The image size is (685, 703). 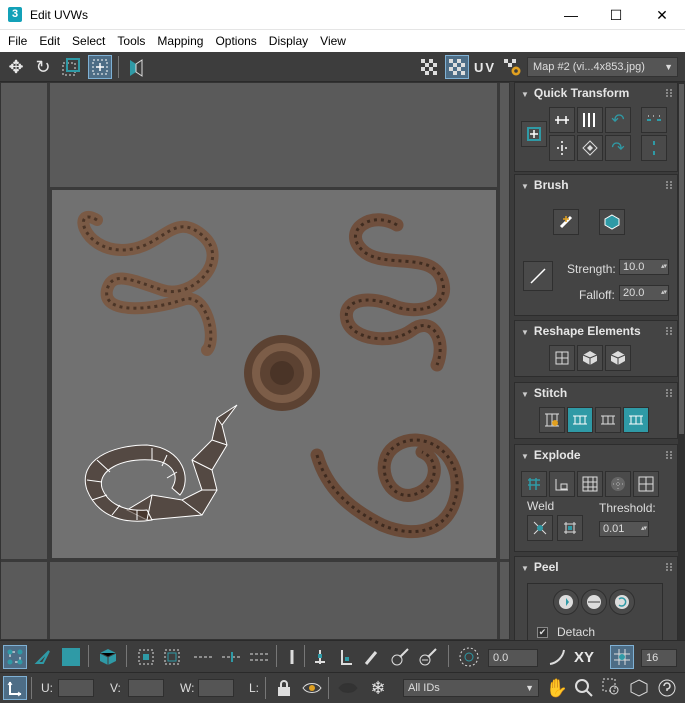 I want to click on break-by-polygroups-button, so click(x=534, y=484).